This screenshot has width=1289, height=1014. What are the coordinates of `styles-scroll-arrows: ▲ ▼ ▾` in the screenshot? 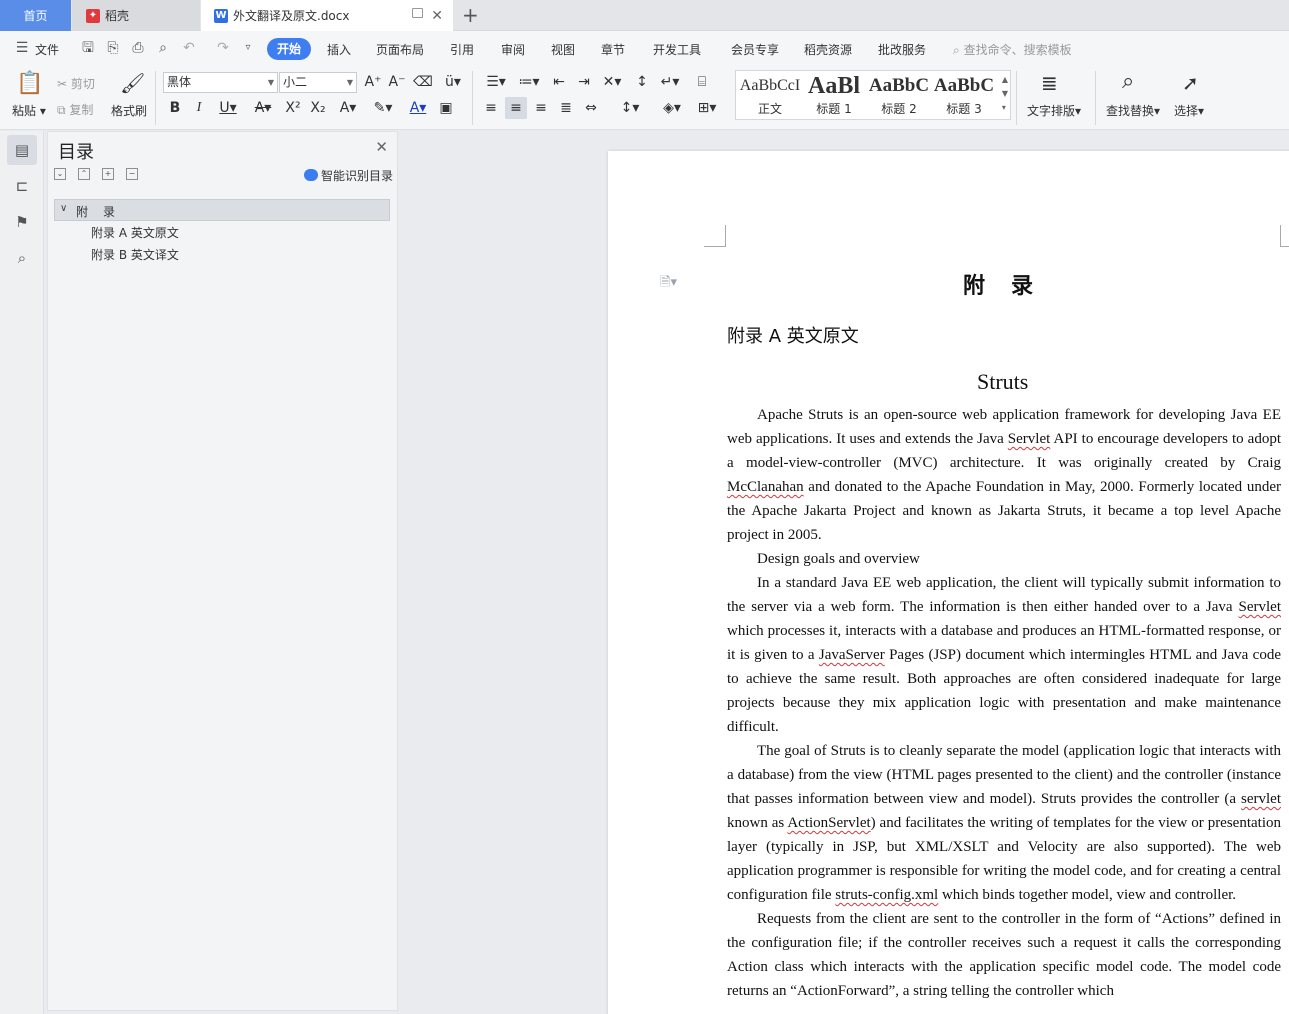 It's located at (1005, 94).